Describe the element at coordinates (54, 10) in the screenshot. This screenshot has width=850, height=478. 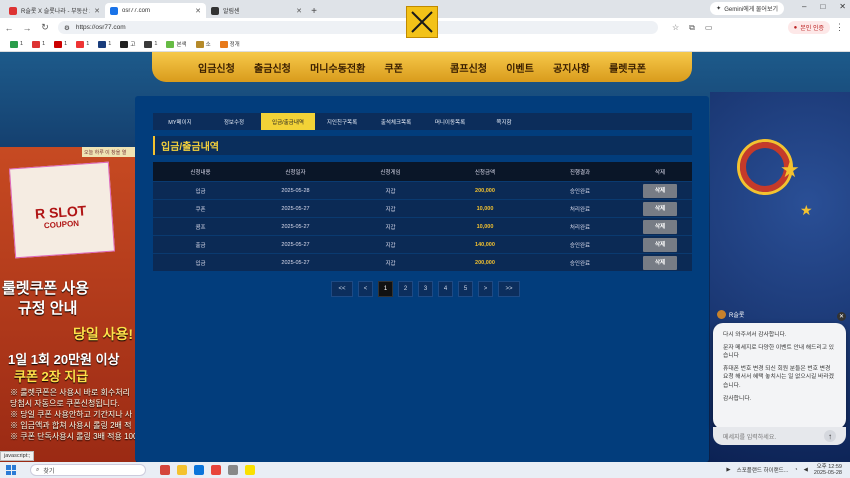
I see `browser-tab-0: R슬롯 X 슬롯나라 - 부동산 2차 ... ✕` at that location.